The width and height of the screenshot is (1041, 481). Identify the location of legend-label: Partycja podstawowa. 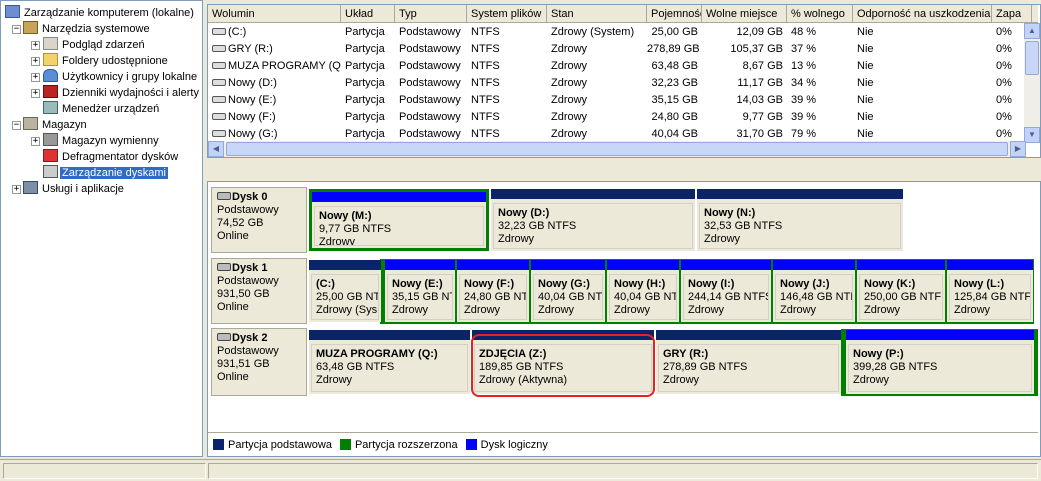
(280, 445).